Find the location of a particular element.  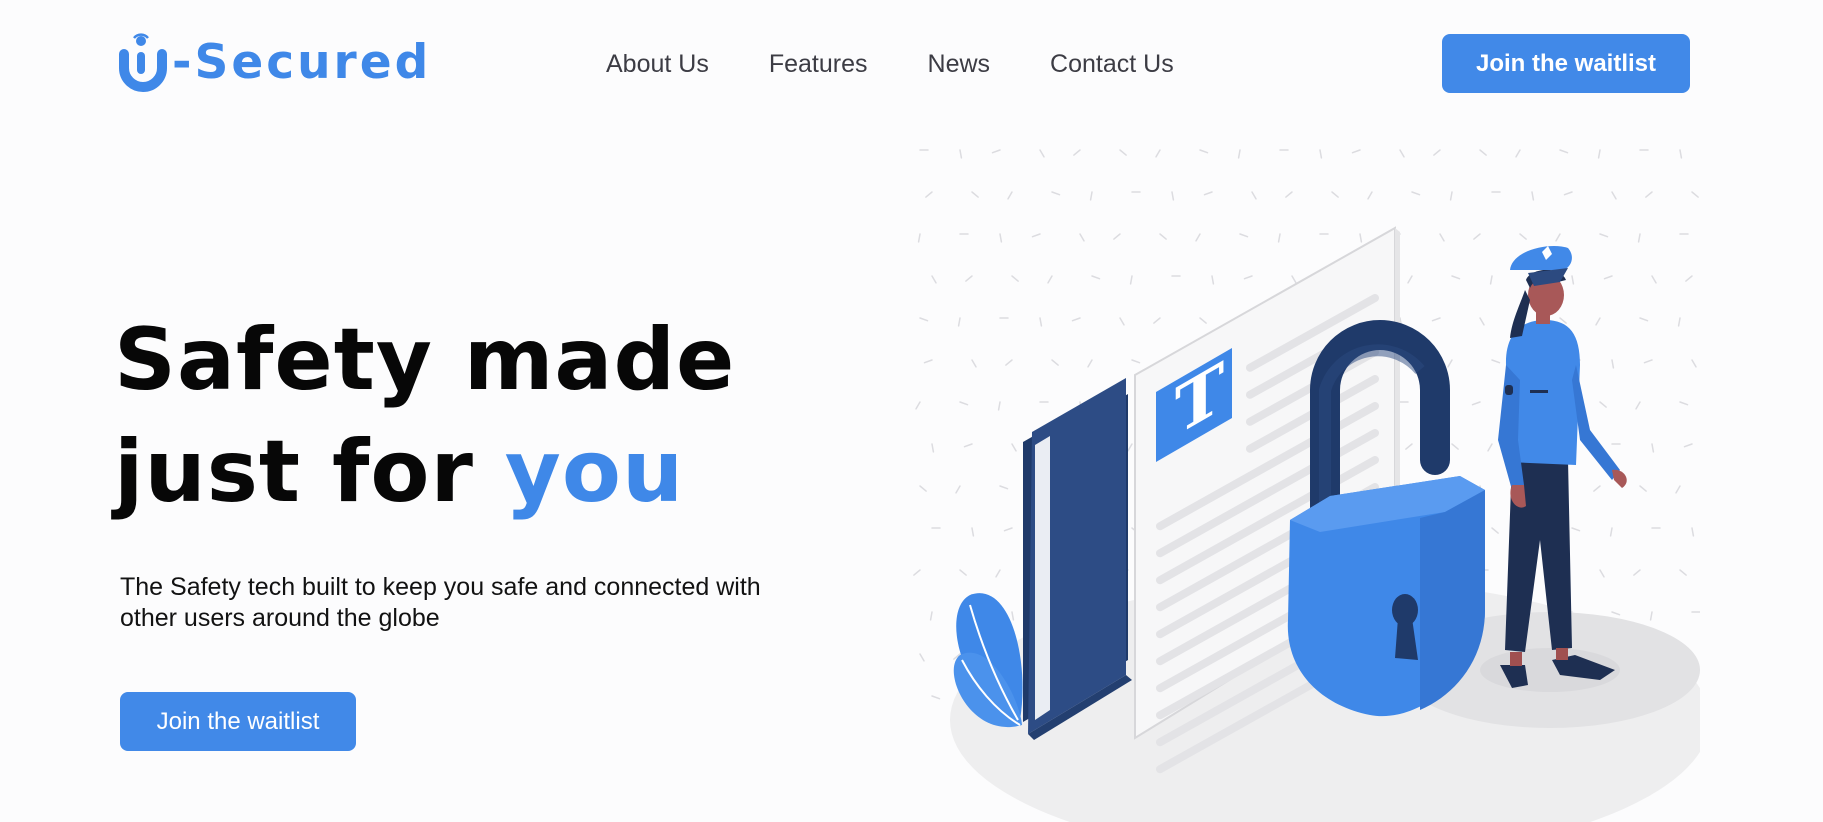

brand-logo: -Secured is located at coordinates (274, 62).